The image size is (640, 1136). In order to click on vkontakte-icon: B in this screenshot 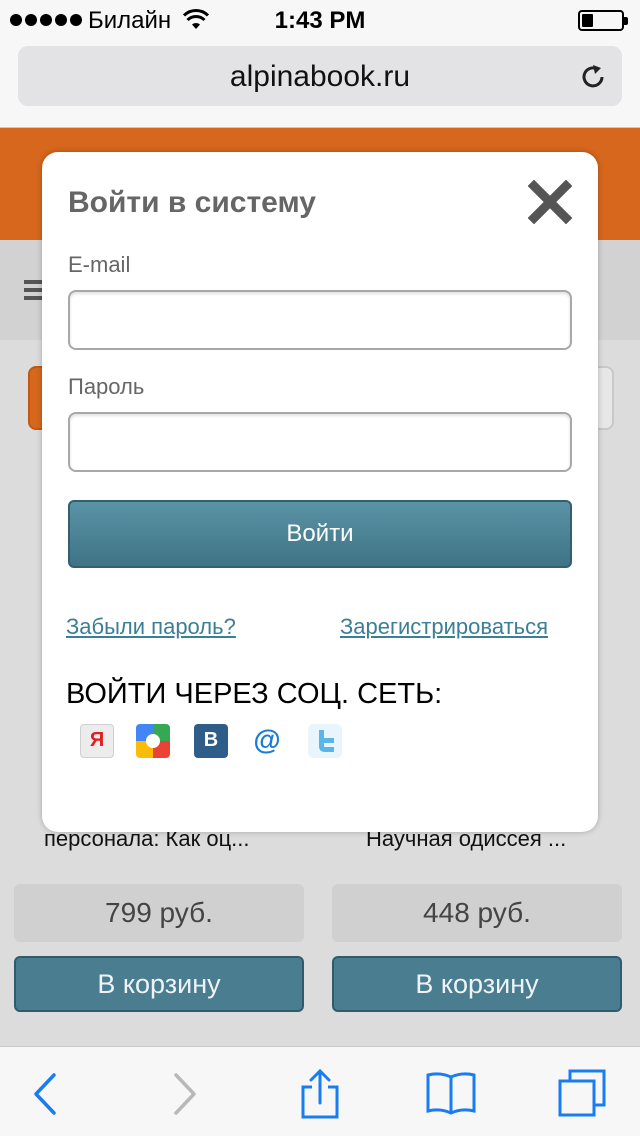, I will do `click(211, 741)`.